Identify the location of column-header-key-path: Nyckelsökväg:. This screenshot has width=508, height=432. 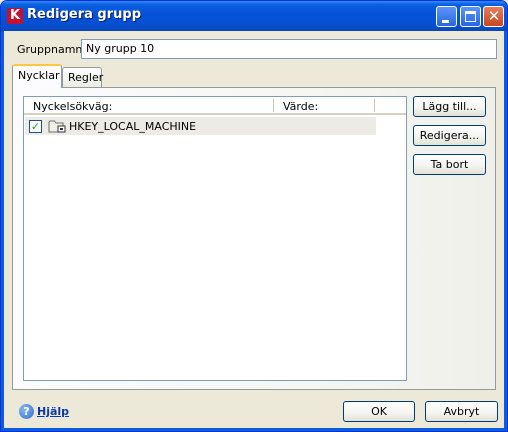
(72, 106).